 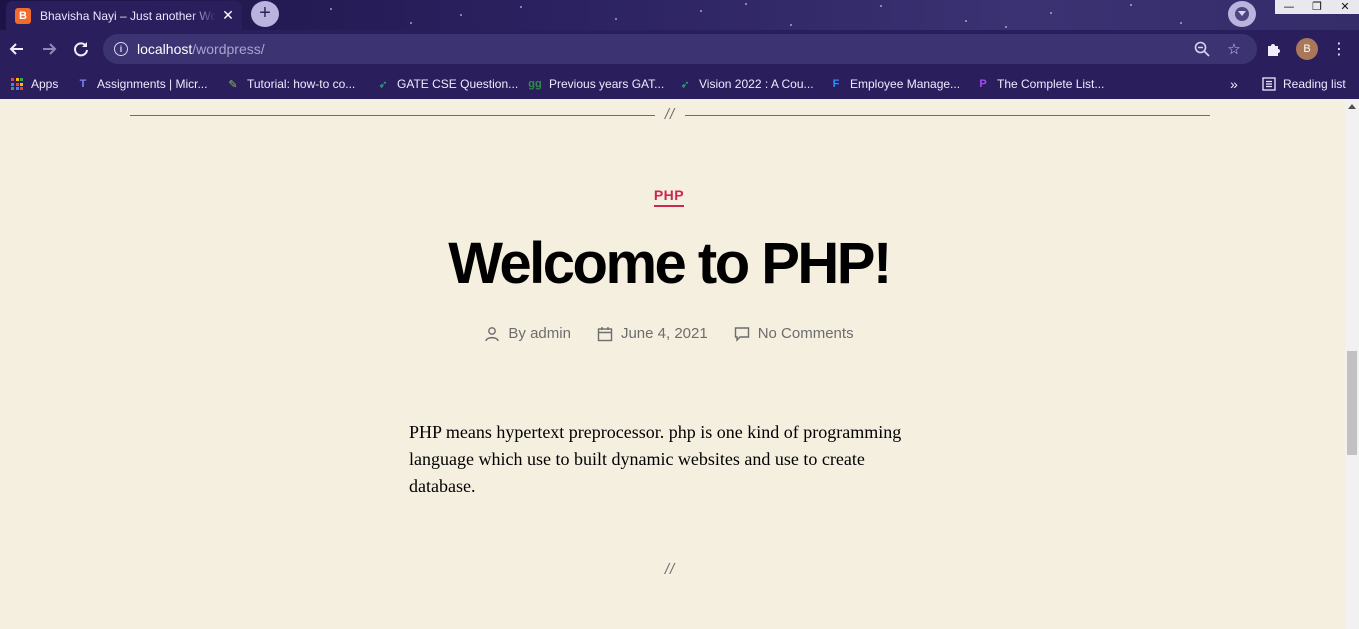 I want to click on tab-search-button, so click(x=1242, y=14).